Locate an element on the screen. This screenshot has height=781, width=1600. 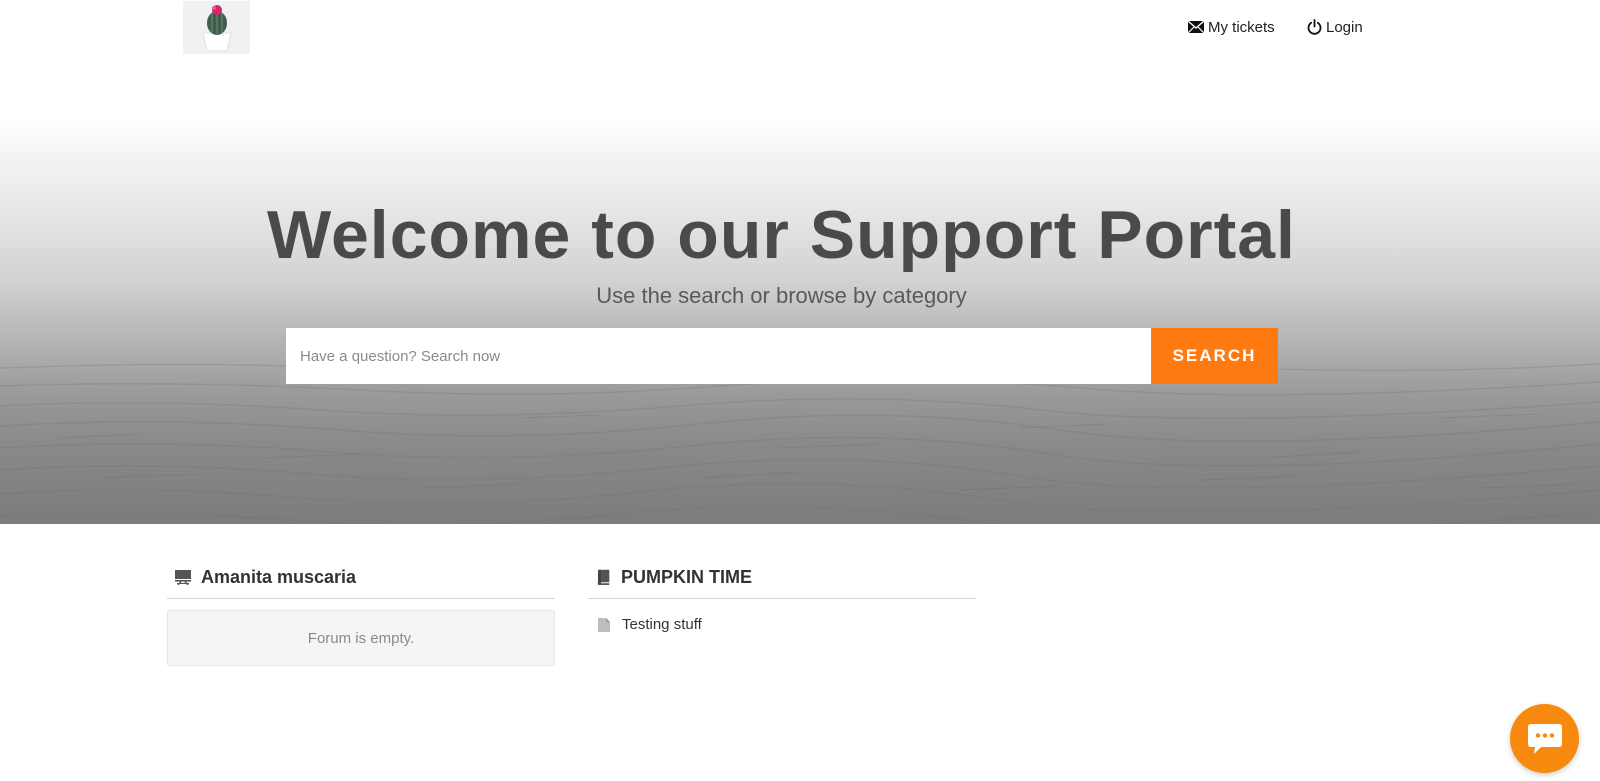
category-amanita-muscaria: Amanita muscaria Forum is empty. is located at coordinates (361, 611).